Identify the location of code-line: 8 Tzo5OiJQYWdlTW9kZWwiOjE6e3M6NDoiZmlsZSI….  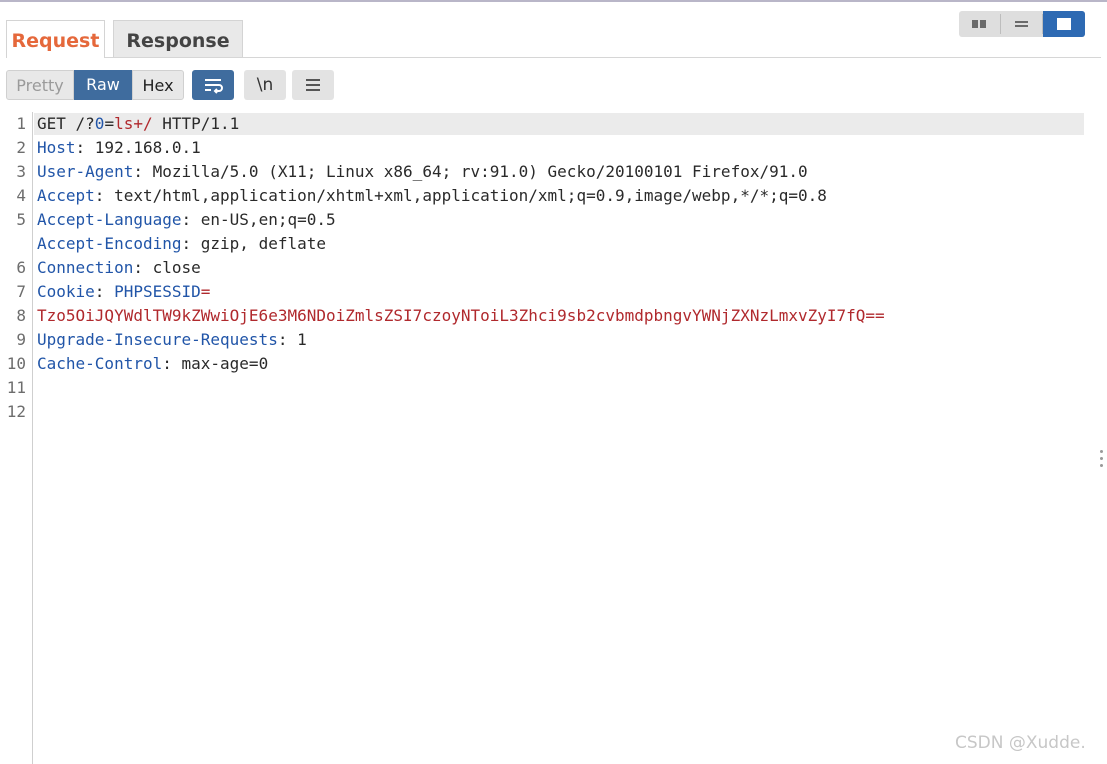
(542, 316).